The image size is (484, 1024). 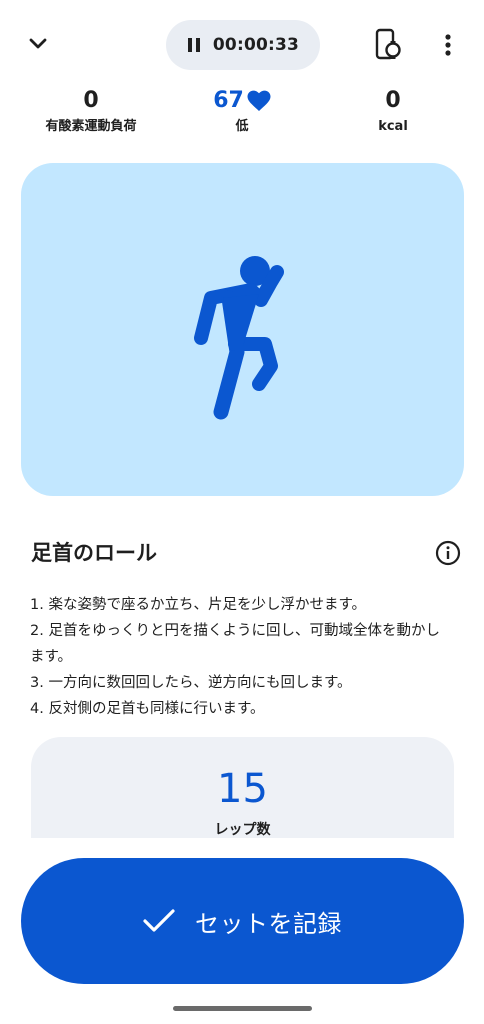 I want to click on workout-stats: 0 有酸素運動負荷 67 低 0 kcal, so click(x=242, y=116).